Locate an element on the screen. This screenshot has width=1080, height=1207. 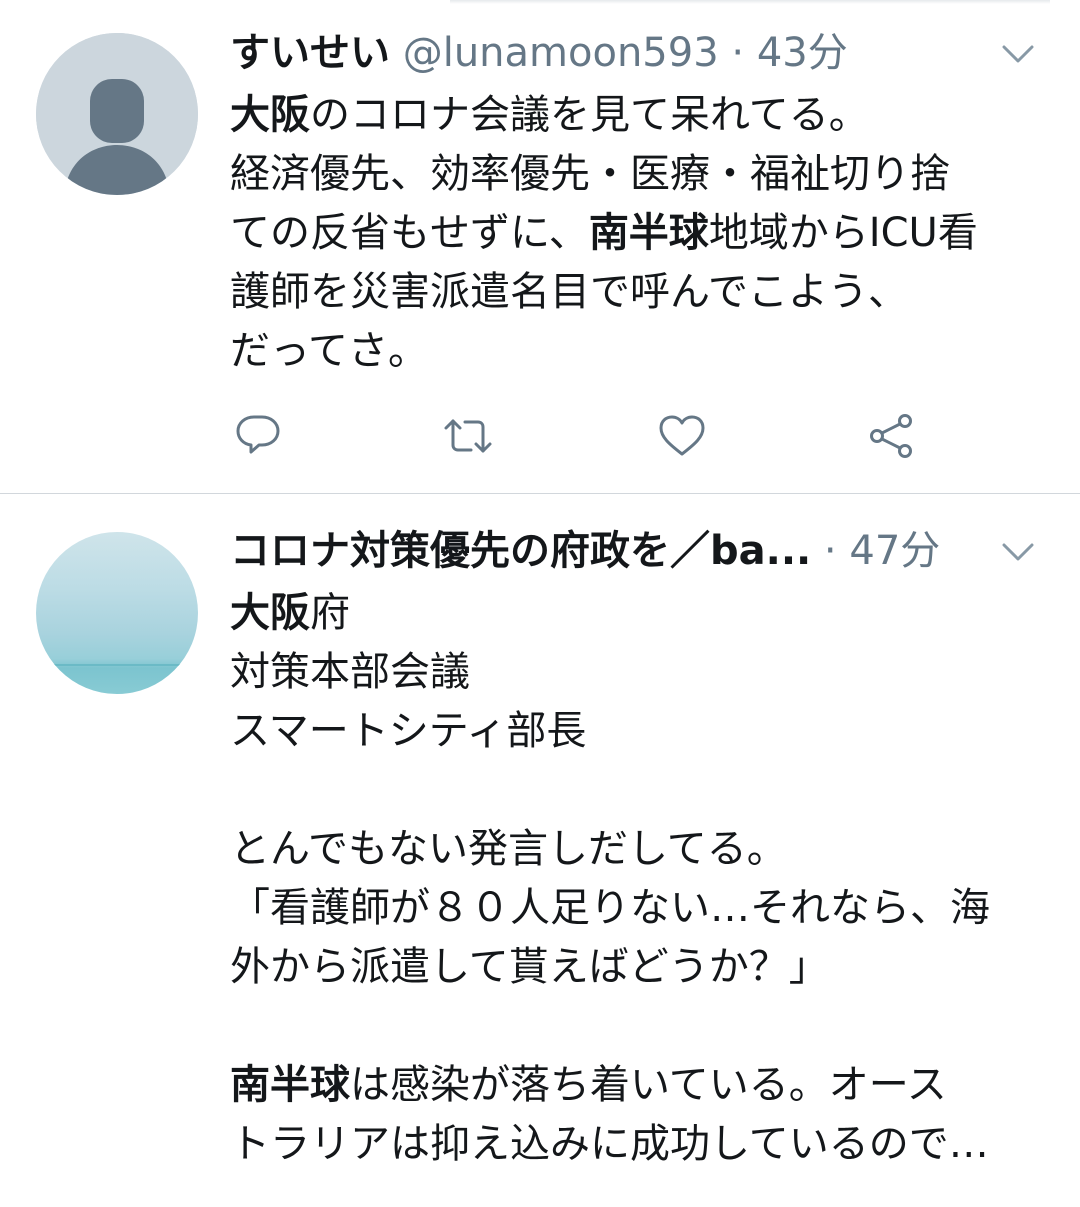
text-run: 対策本部会議 is located at coordinates (350, 672).